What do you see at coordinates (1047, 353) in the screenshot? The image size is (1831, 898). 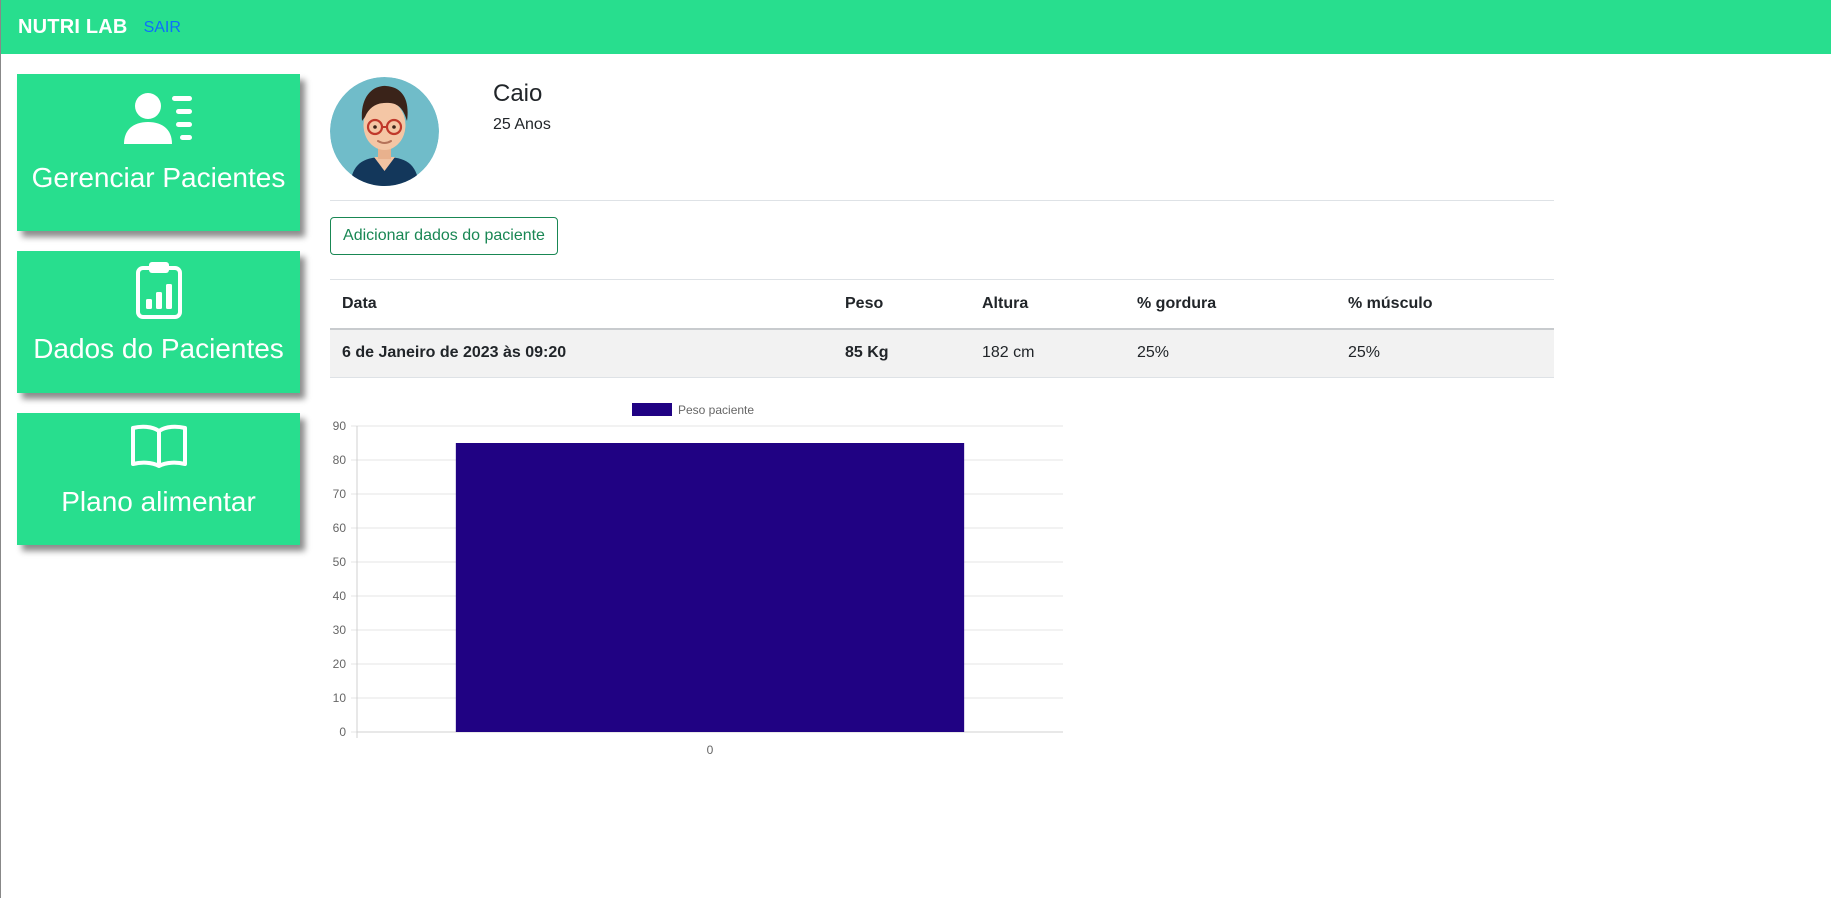 I see `cell-height: 182 cm` at bounding box center [1047, 353].